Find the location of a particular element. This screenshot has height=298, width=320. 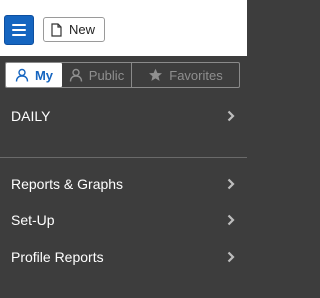

tab-favorites: Favorites is located at coordinates (185, 75).